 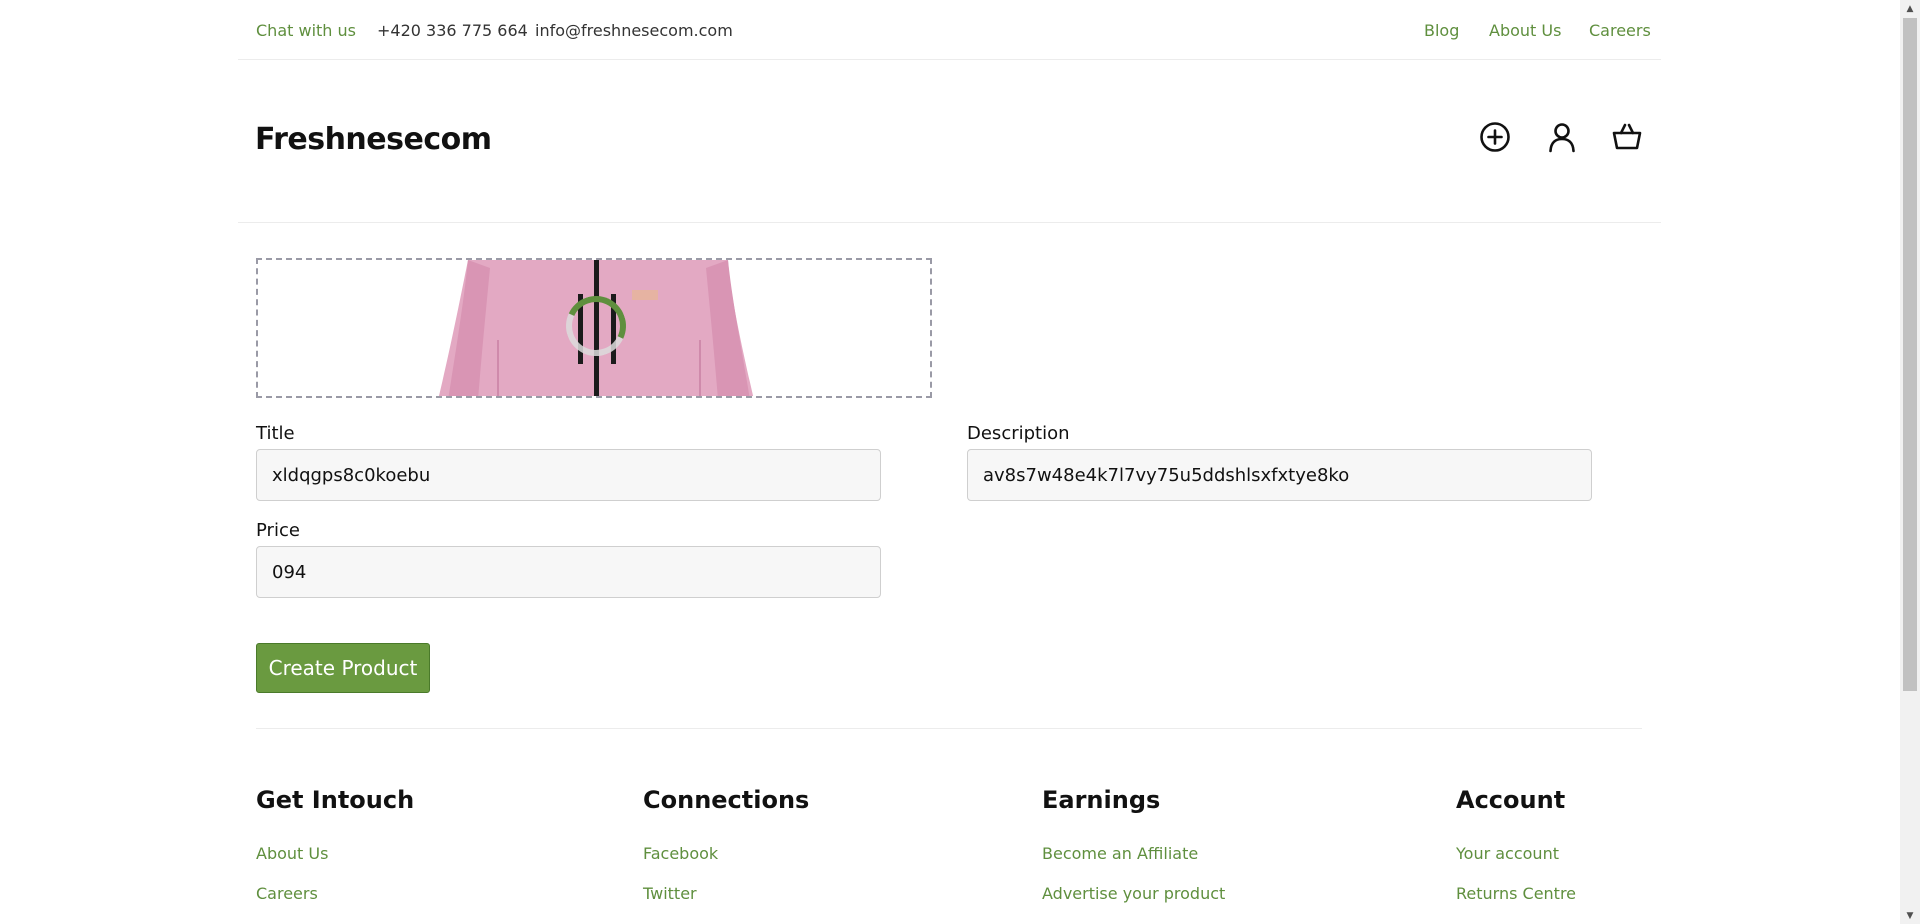 I want to click on scrollbar-thumb, so click(x=1910, y=354).